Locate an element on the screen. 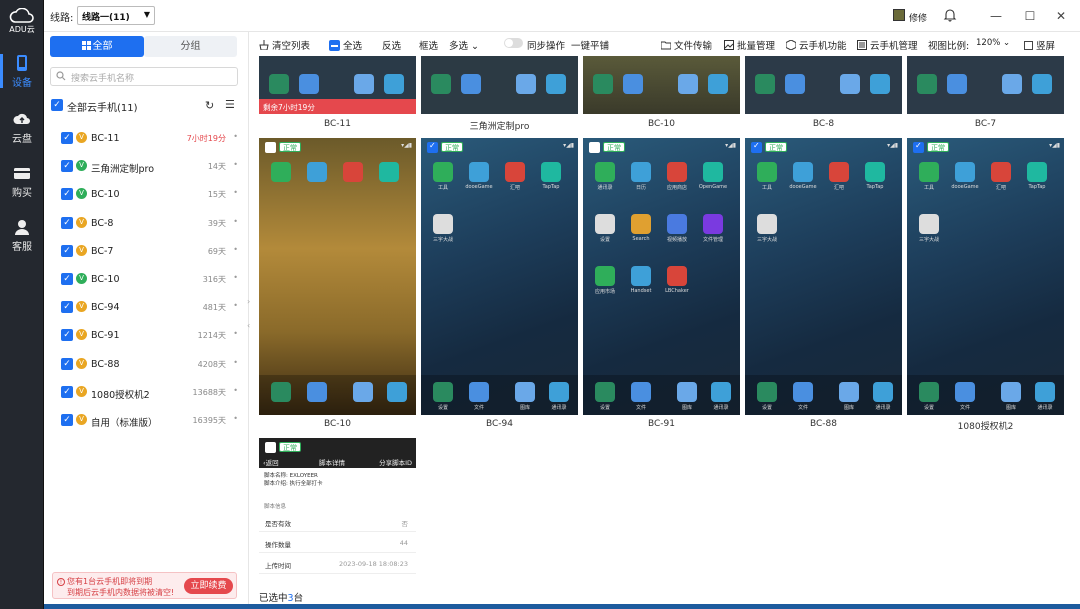 The image size is (1080, 609). tile-button: 一键平铺 is located at coordinates (590, 45).